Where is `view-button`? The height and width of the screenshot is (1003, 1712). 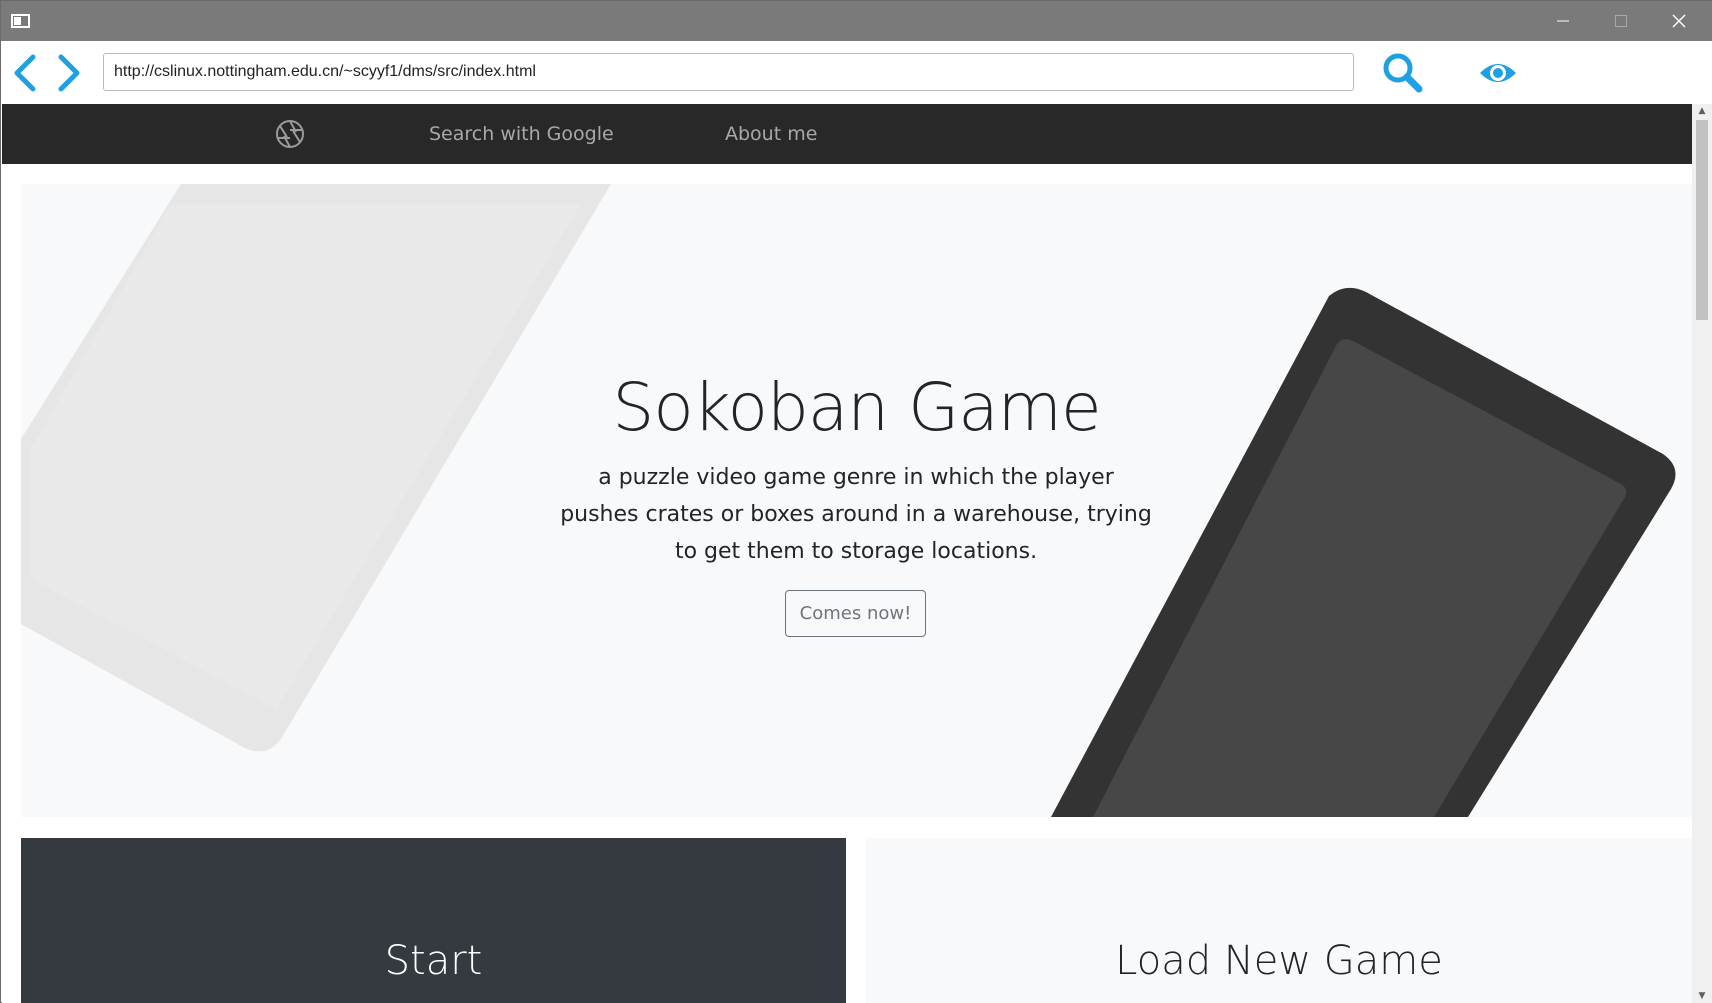 view-button is located at coordinates (1498, 73).